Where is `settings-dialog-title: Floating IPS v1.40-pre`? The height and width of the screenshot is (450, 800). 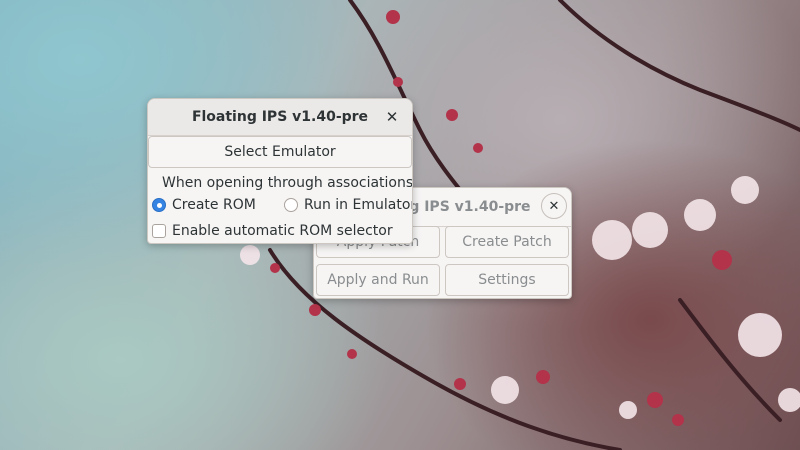 settings-dialog-title: Floating IPS v1.40-pre is located at coordinates (280, 117).